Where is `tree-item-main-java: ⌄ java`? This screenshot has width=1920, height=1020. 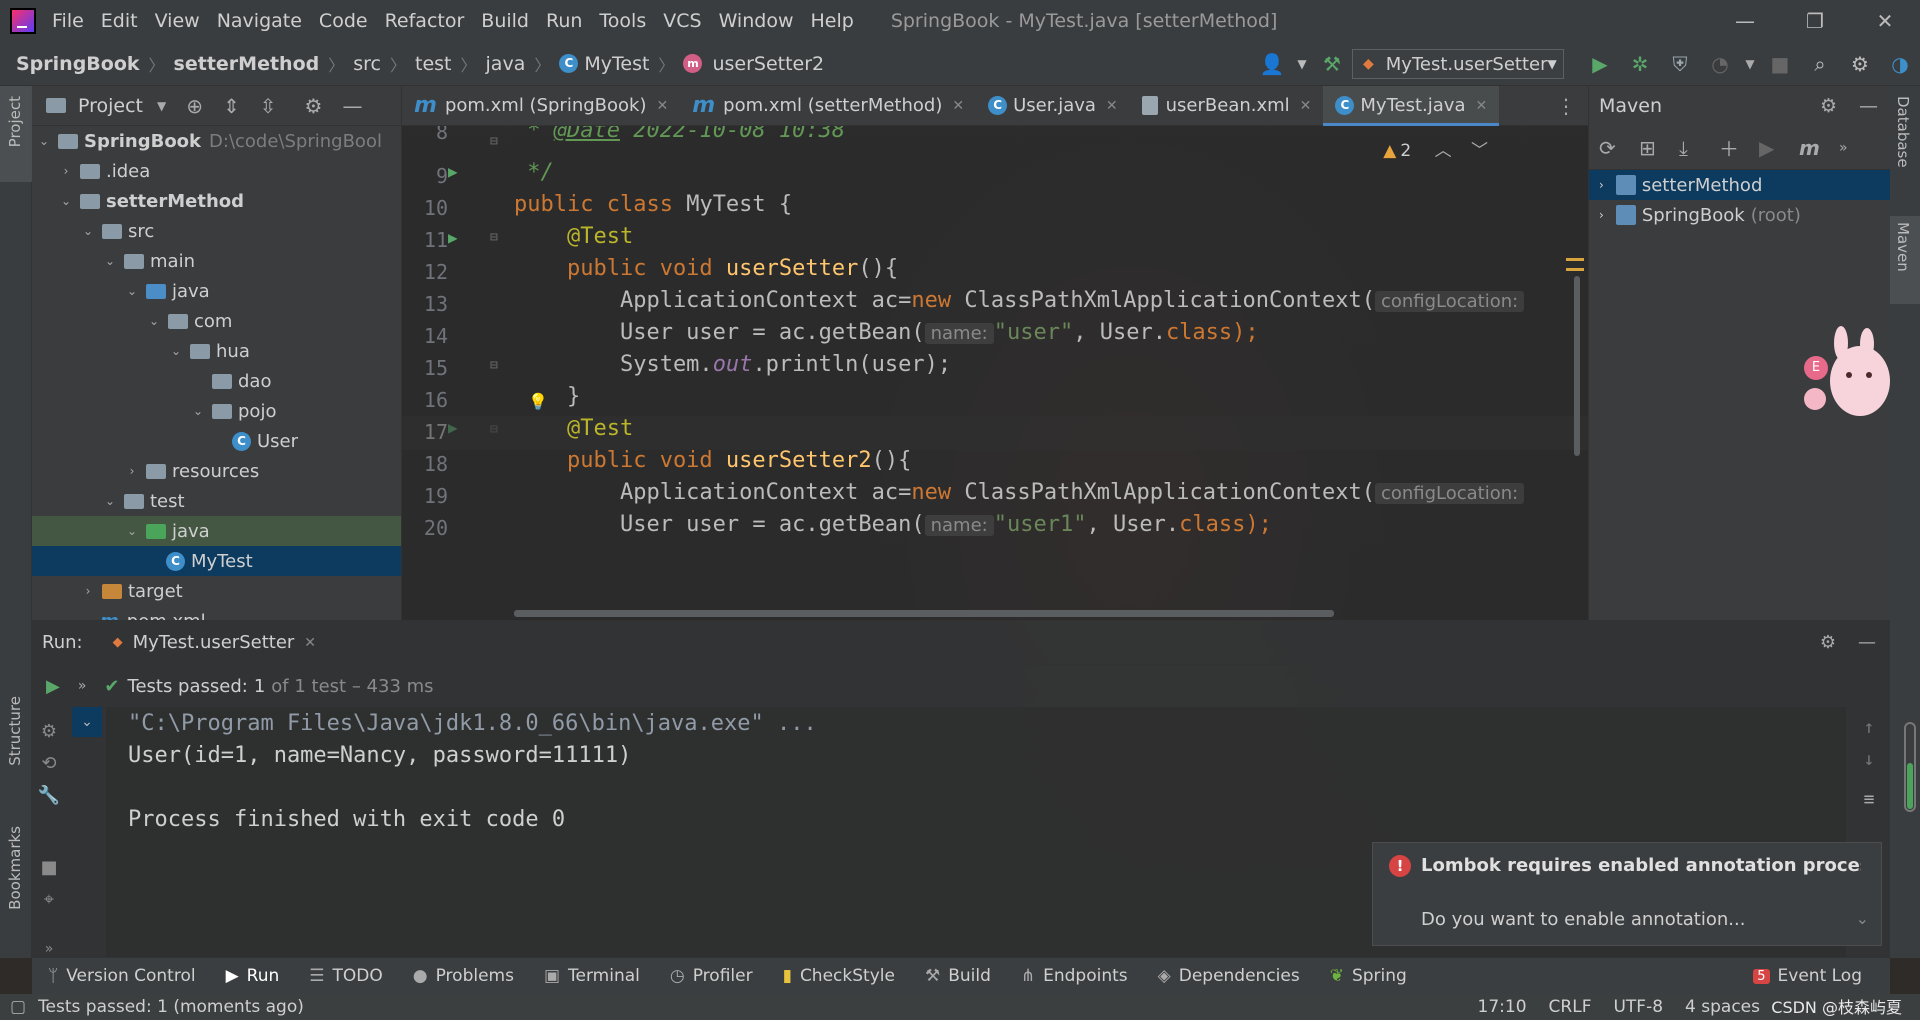 tree-item-main-java: ⌄ java is located at coordinates (216, 291).